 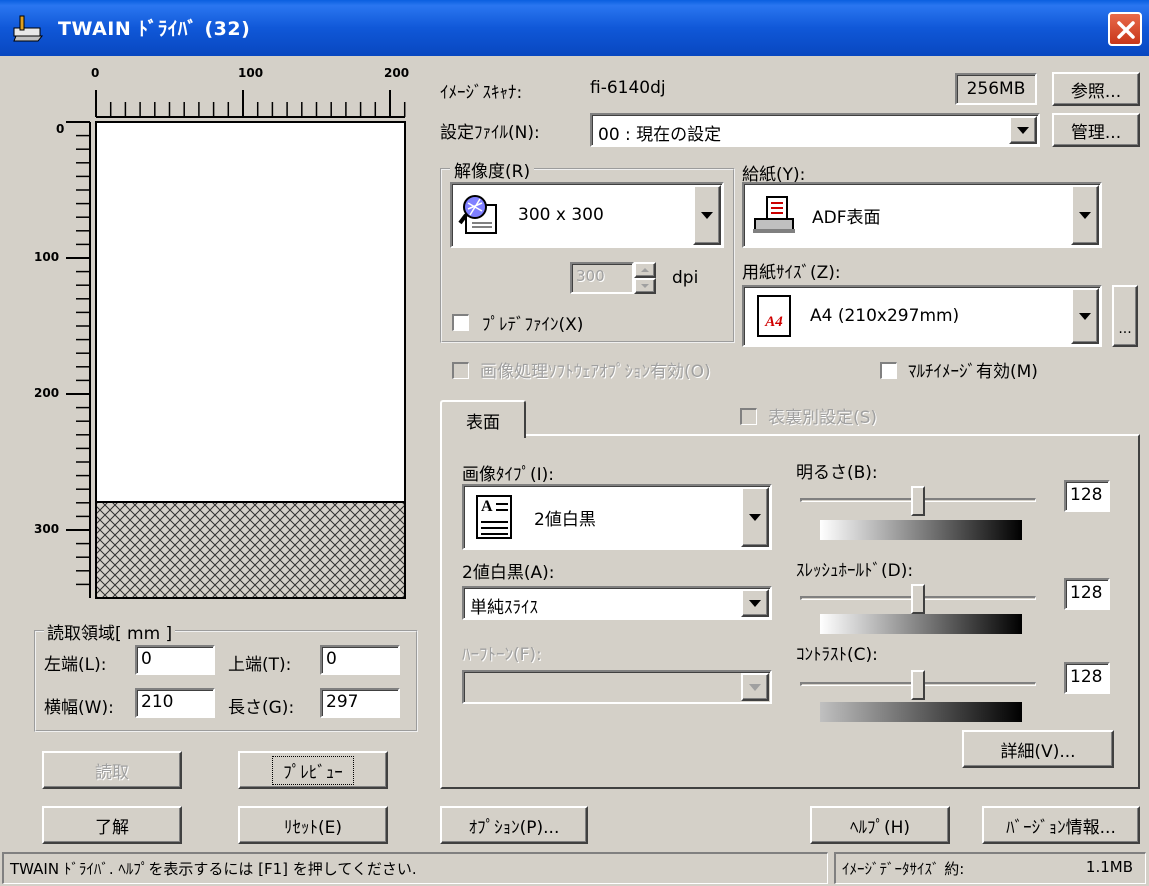 What do you see at coordinates (791, 273) in the screenshot?
I see `paper-size-label: 用紙ｻｲｽﾞ(Z):` at bounding box center [791, 273].